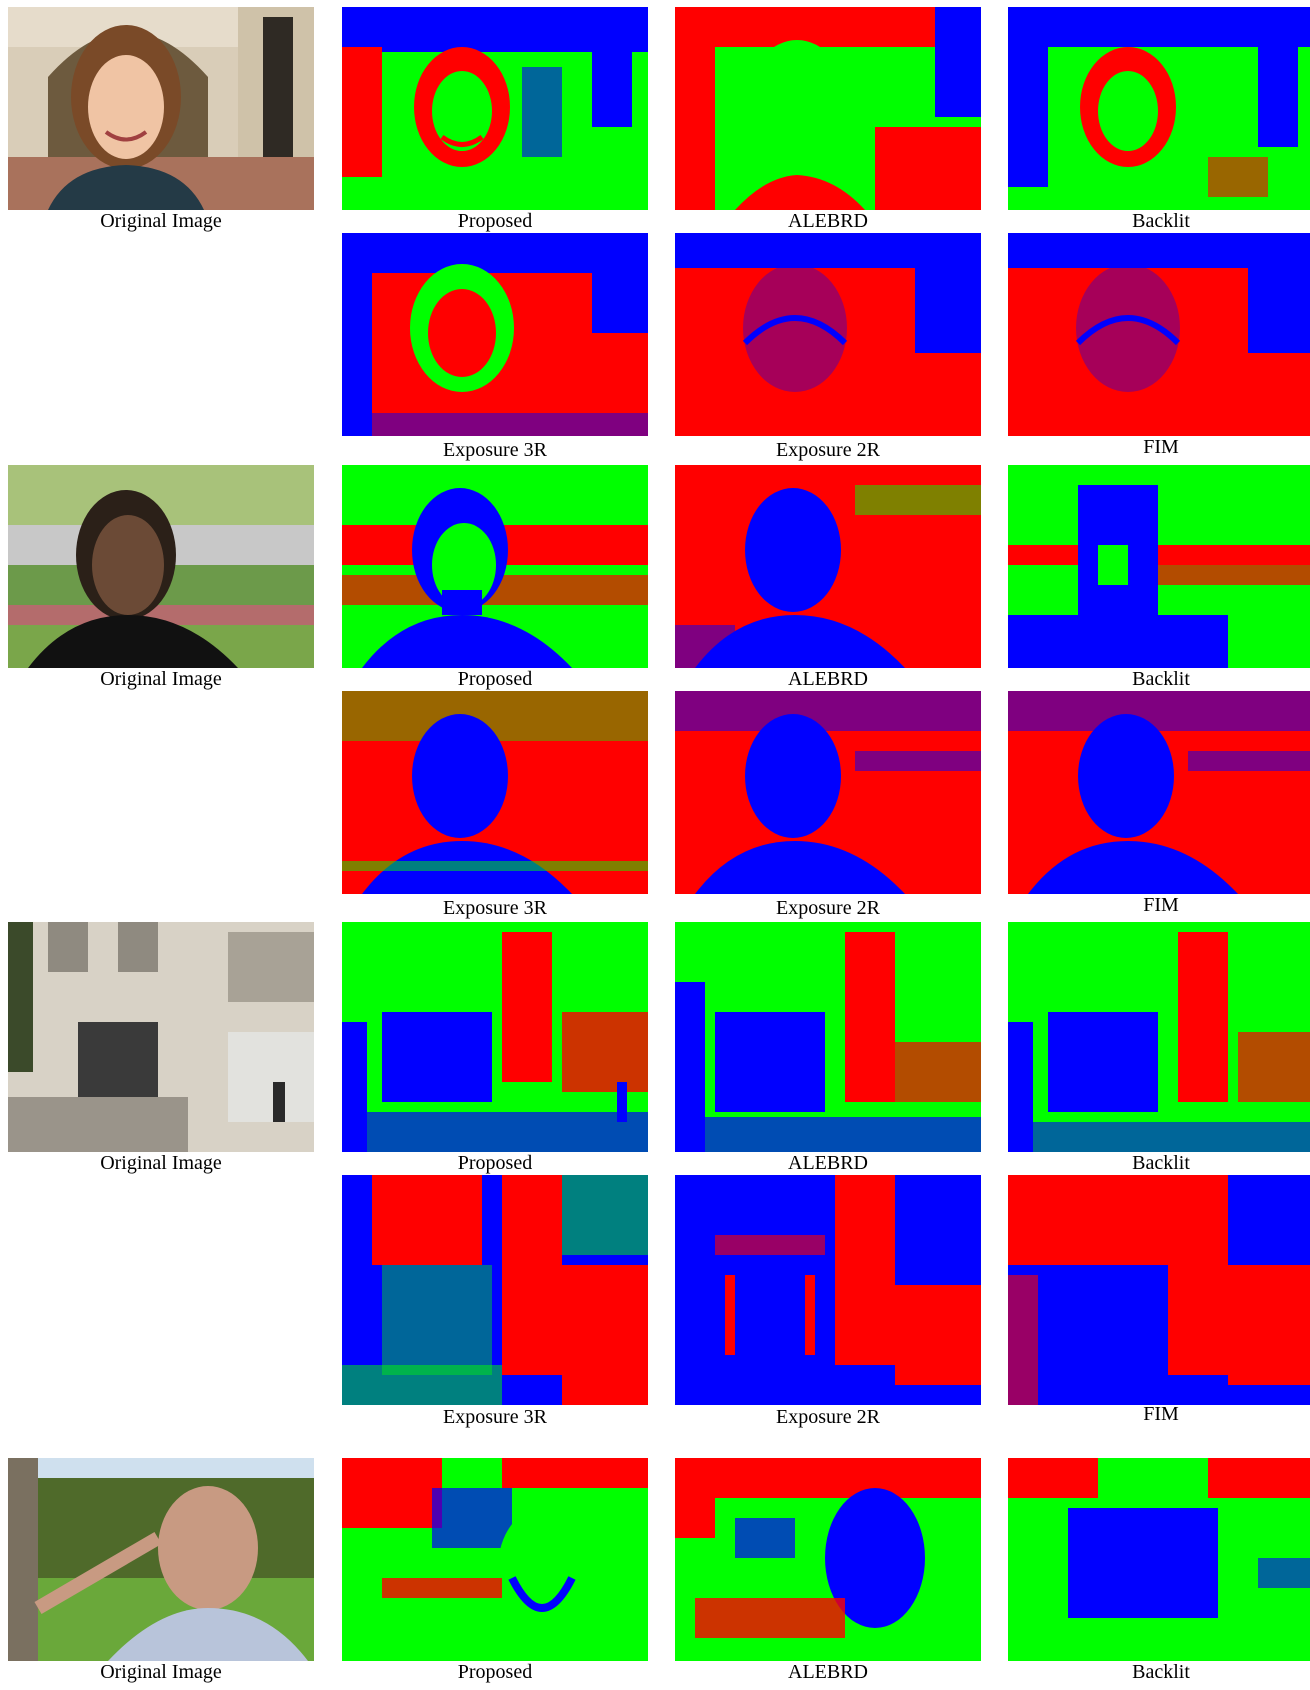 The image size is (1310, 1690). Describe the element at coordinates (161, 566) in the screenshot. I see `original-image-man-parking` at that location.